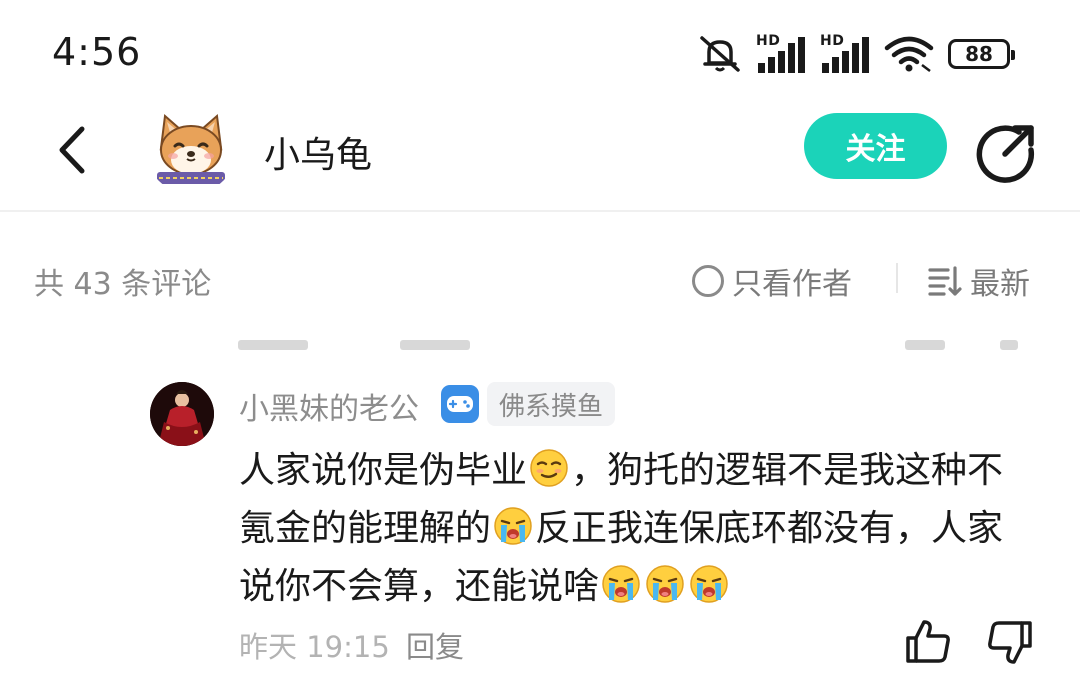 This screenshot has width=1080, height=674. What do you see at coordinates (792, 284) in the screenshot?
I see `author-only-label: 只看作者` at bounding box center [792, 284].